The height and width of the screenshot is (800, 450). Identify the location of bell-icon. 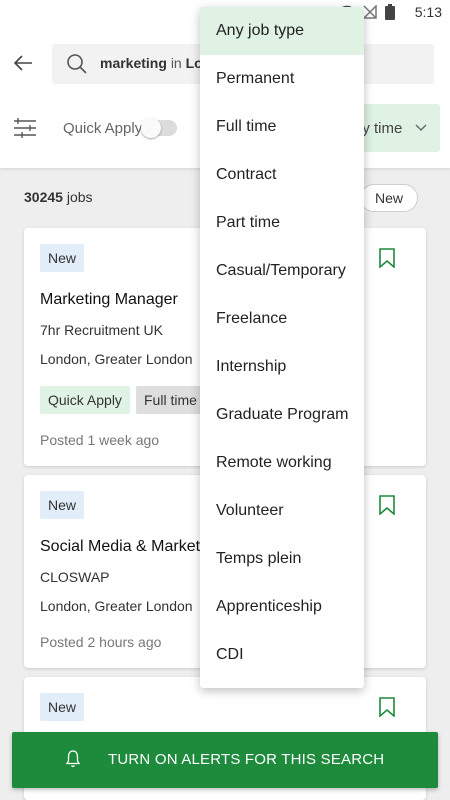
(73, 759).